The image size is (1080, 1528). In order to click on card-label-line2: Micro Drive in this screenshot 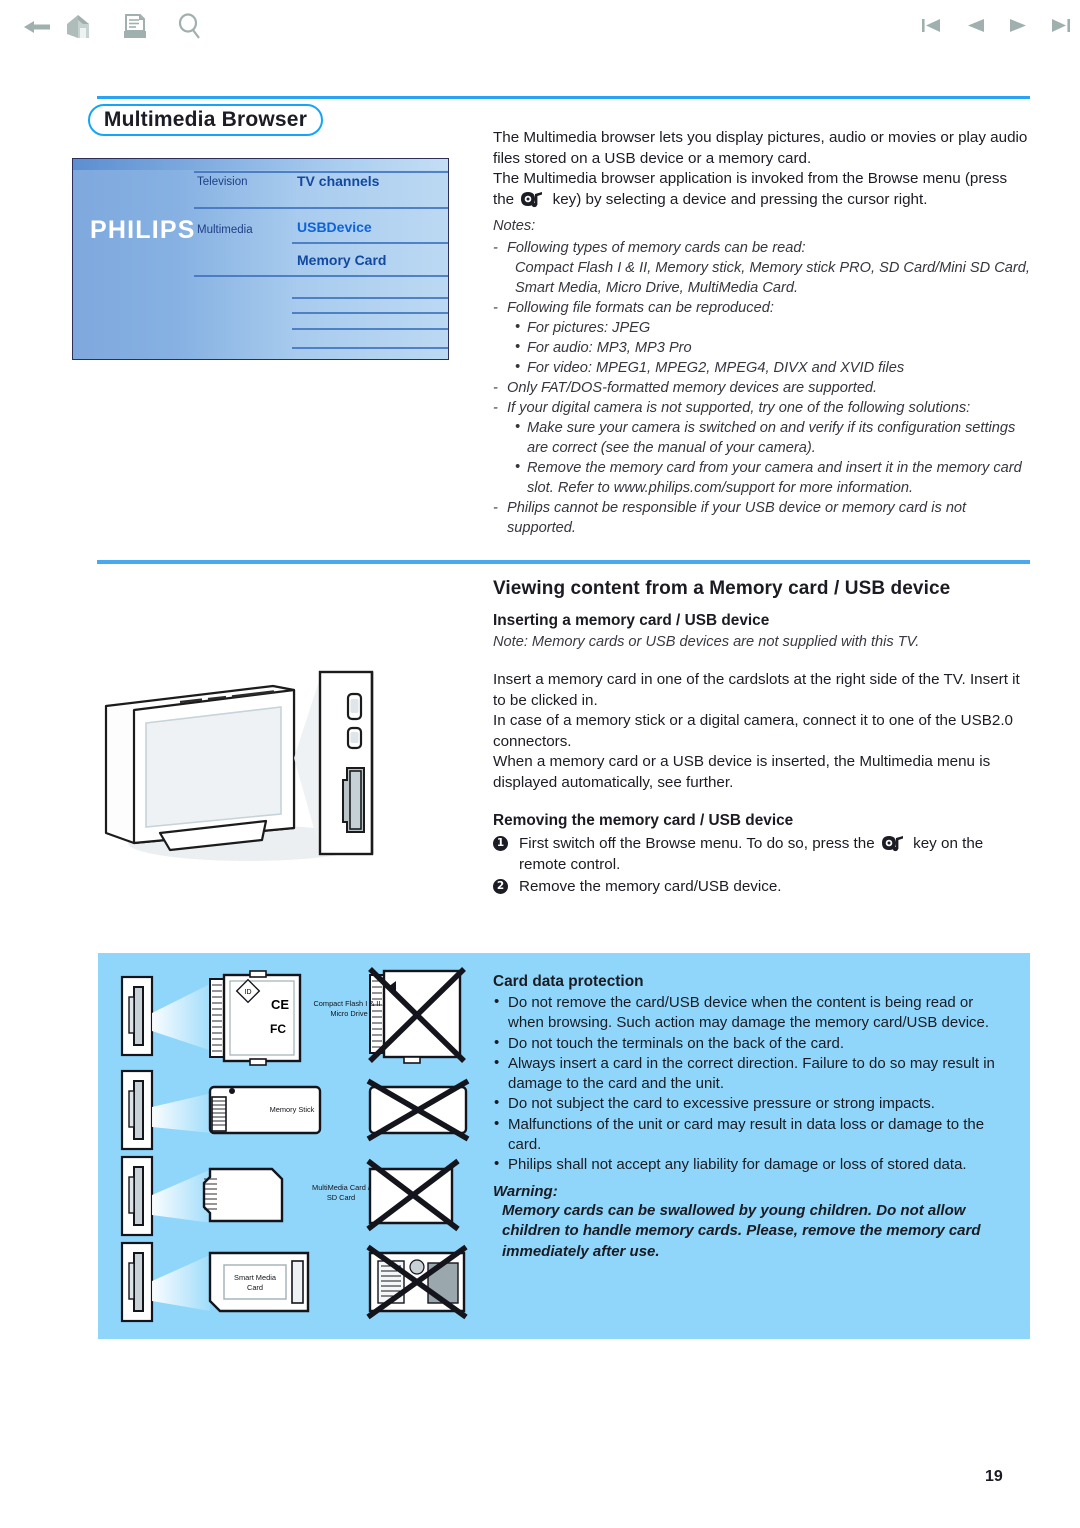, I will do `click(349, 1013)`.